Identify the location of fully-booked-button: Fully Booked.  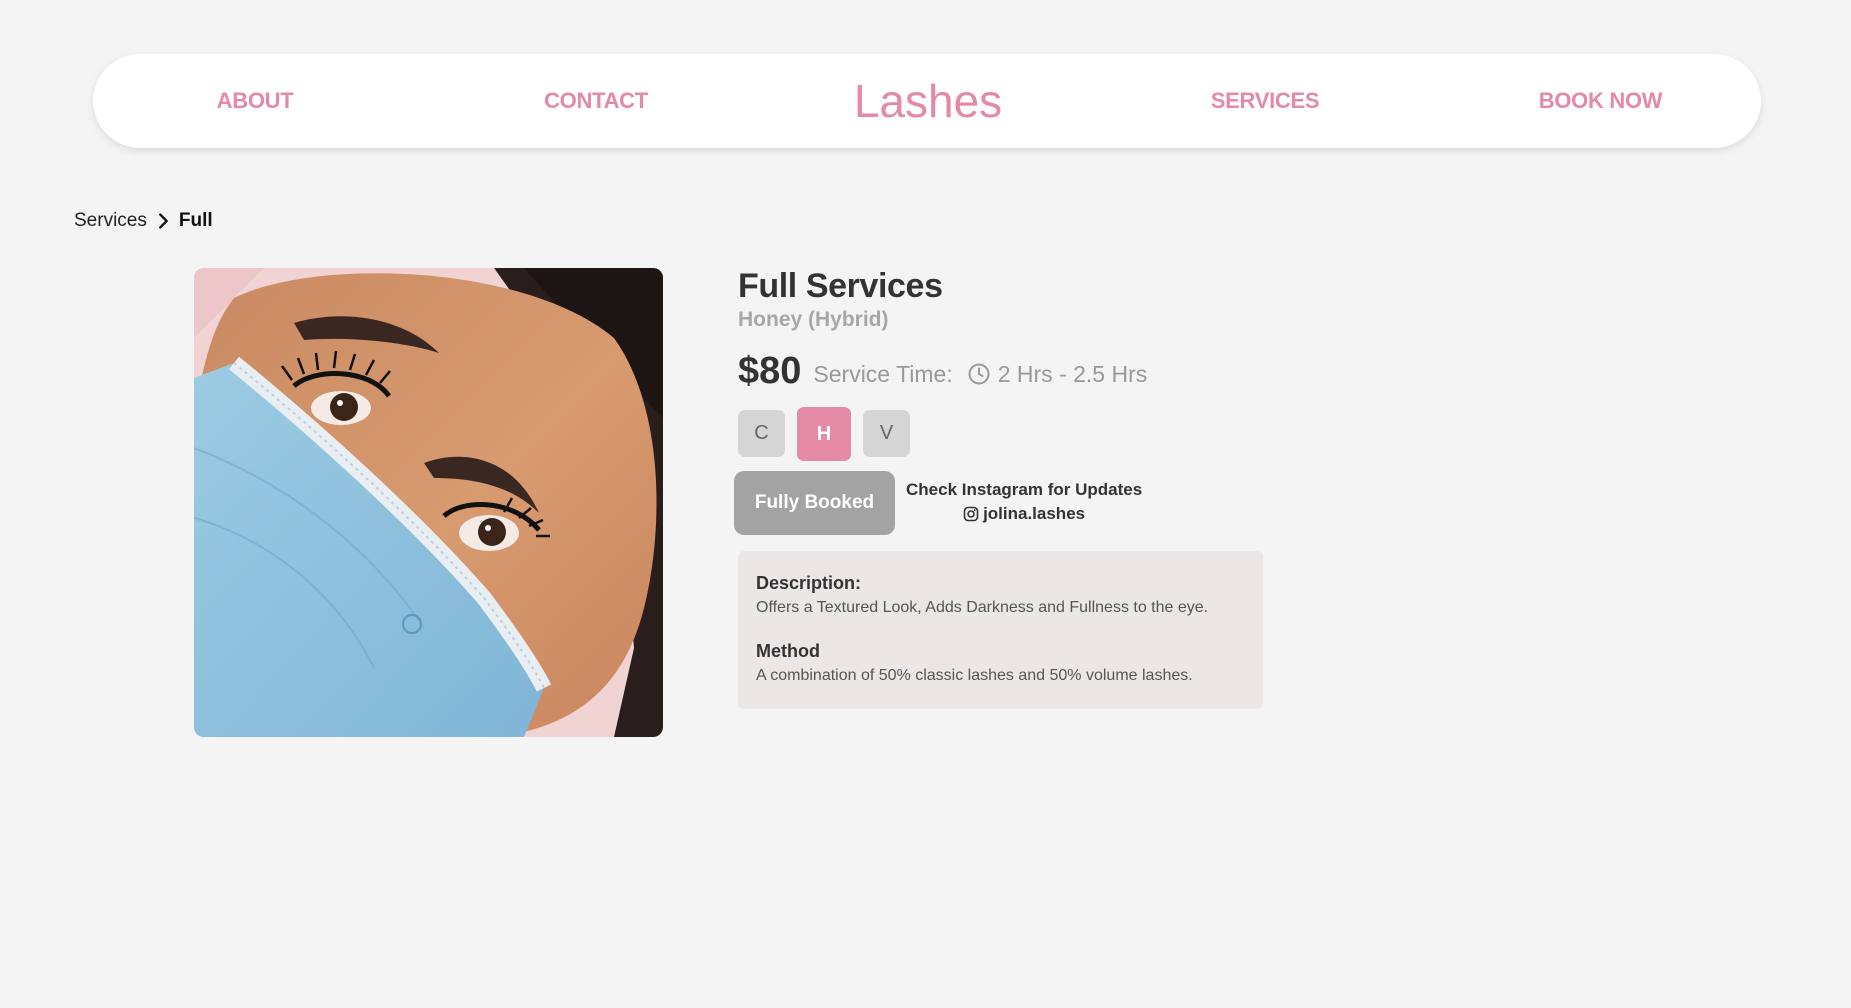
(814, 503).